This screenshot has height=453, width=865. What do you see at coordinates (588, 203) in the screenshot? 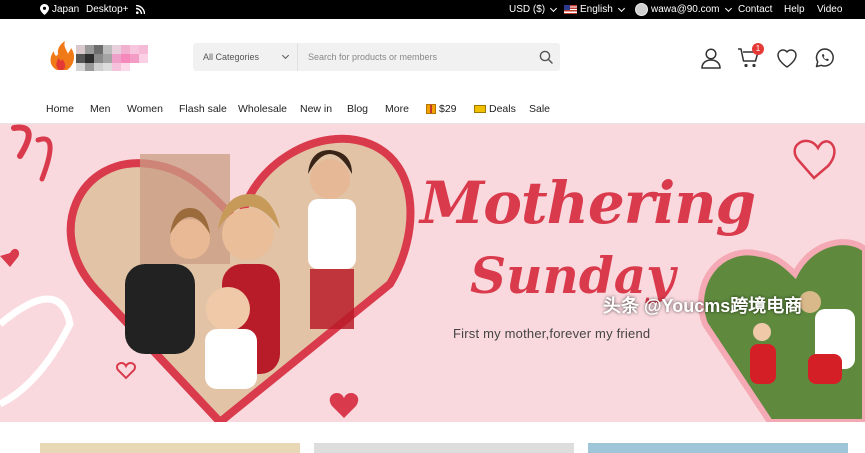
I see `banner-title-line1: Mothering` at bounding box center [588, 203].